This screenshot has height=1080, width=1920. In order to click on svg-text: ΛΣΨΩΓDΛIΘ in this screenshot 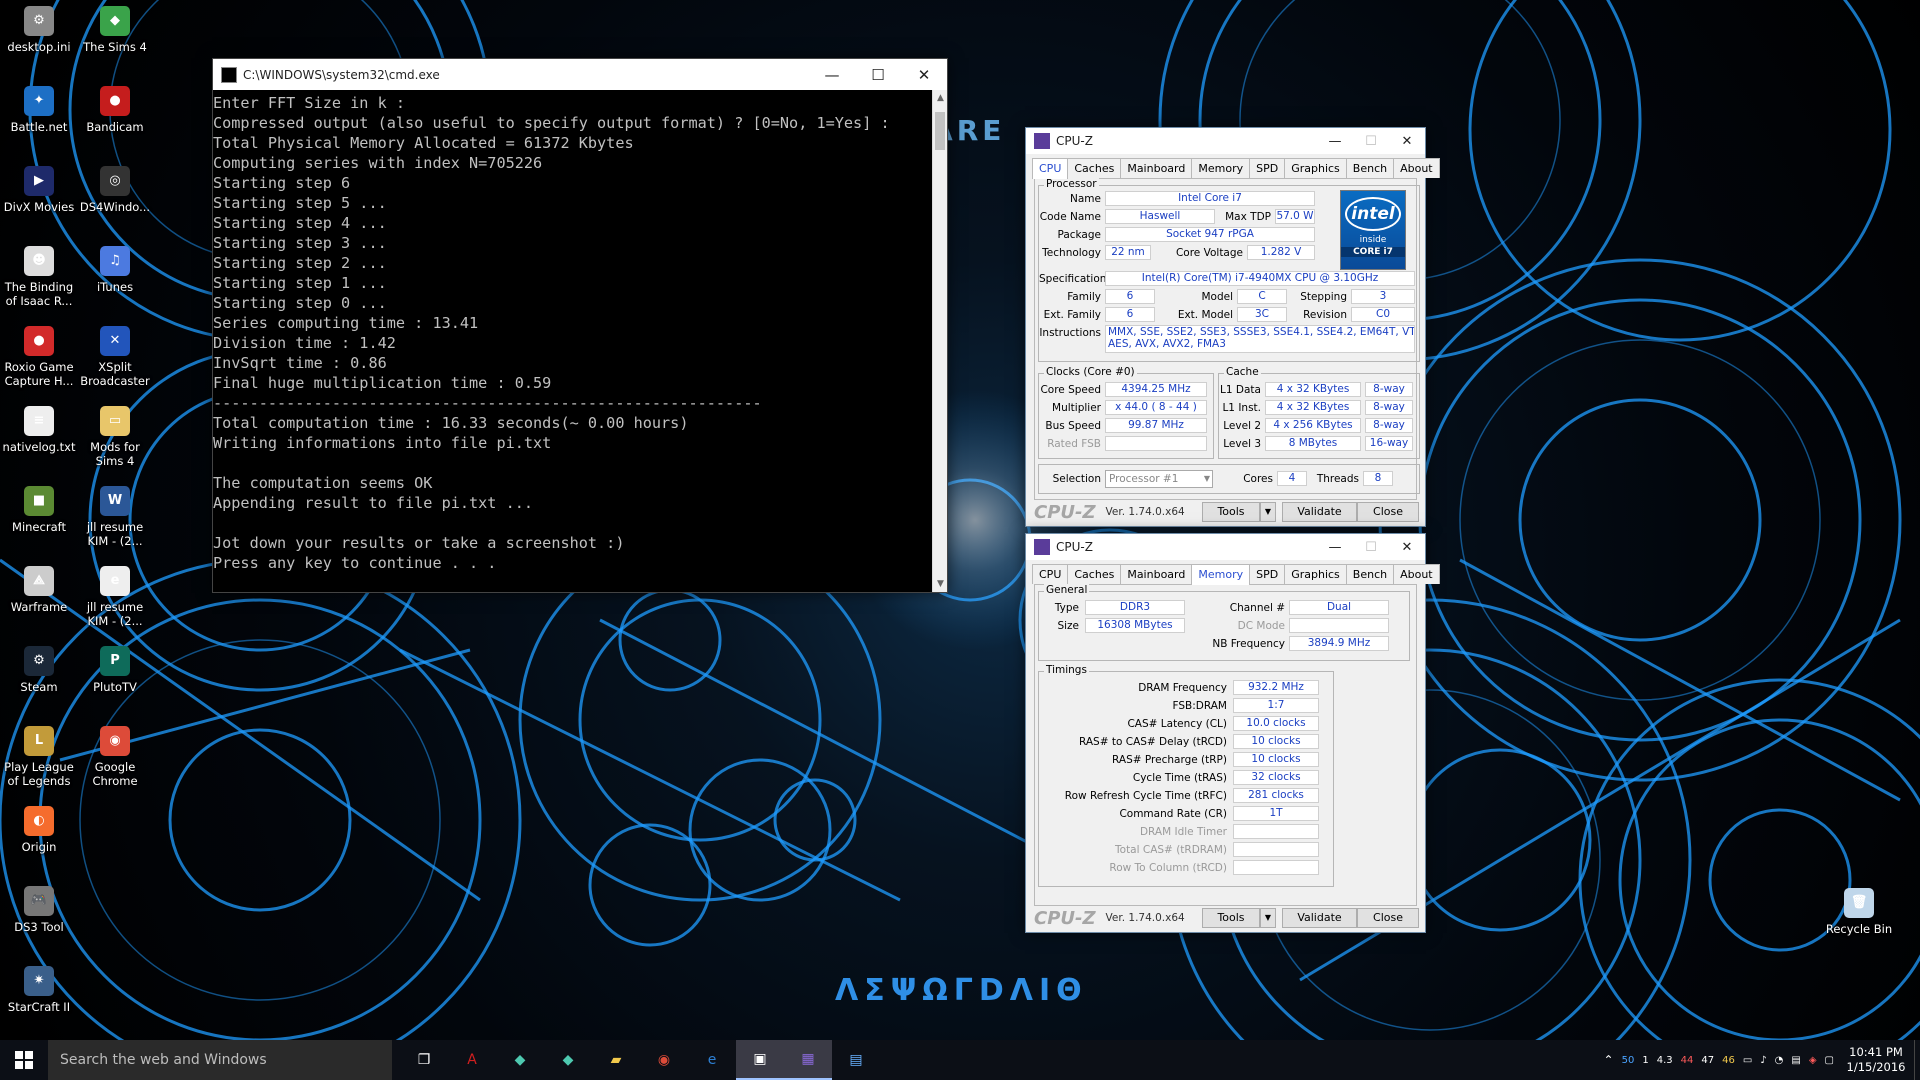, I will do `click(961, 990)`.